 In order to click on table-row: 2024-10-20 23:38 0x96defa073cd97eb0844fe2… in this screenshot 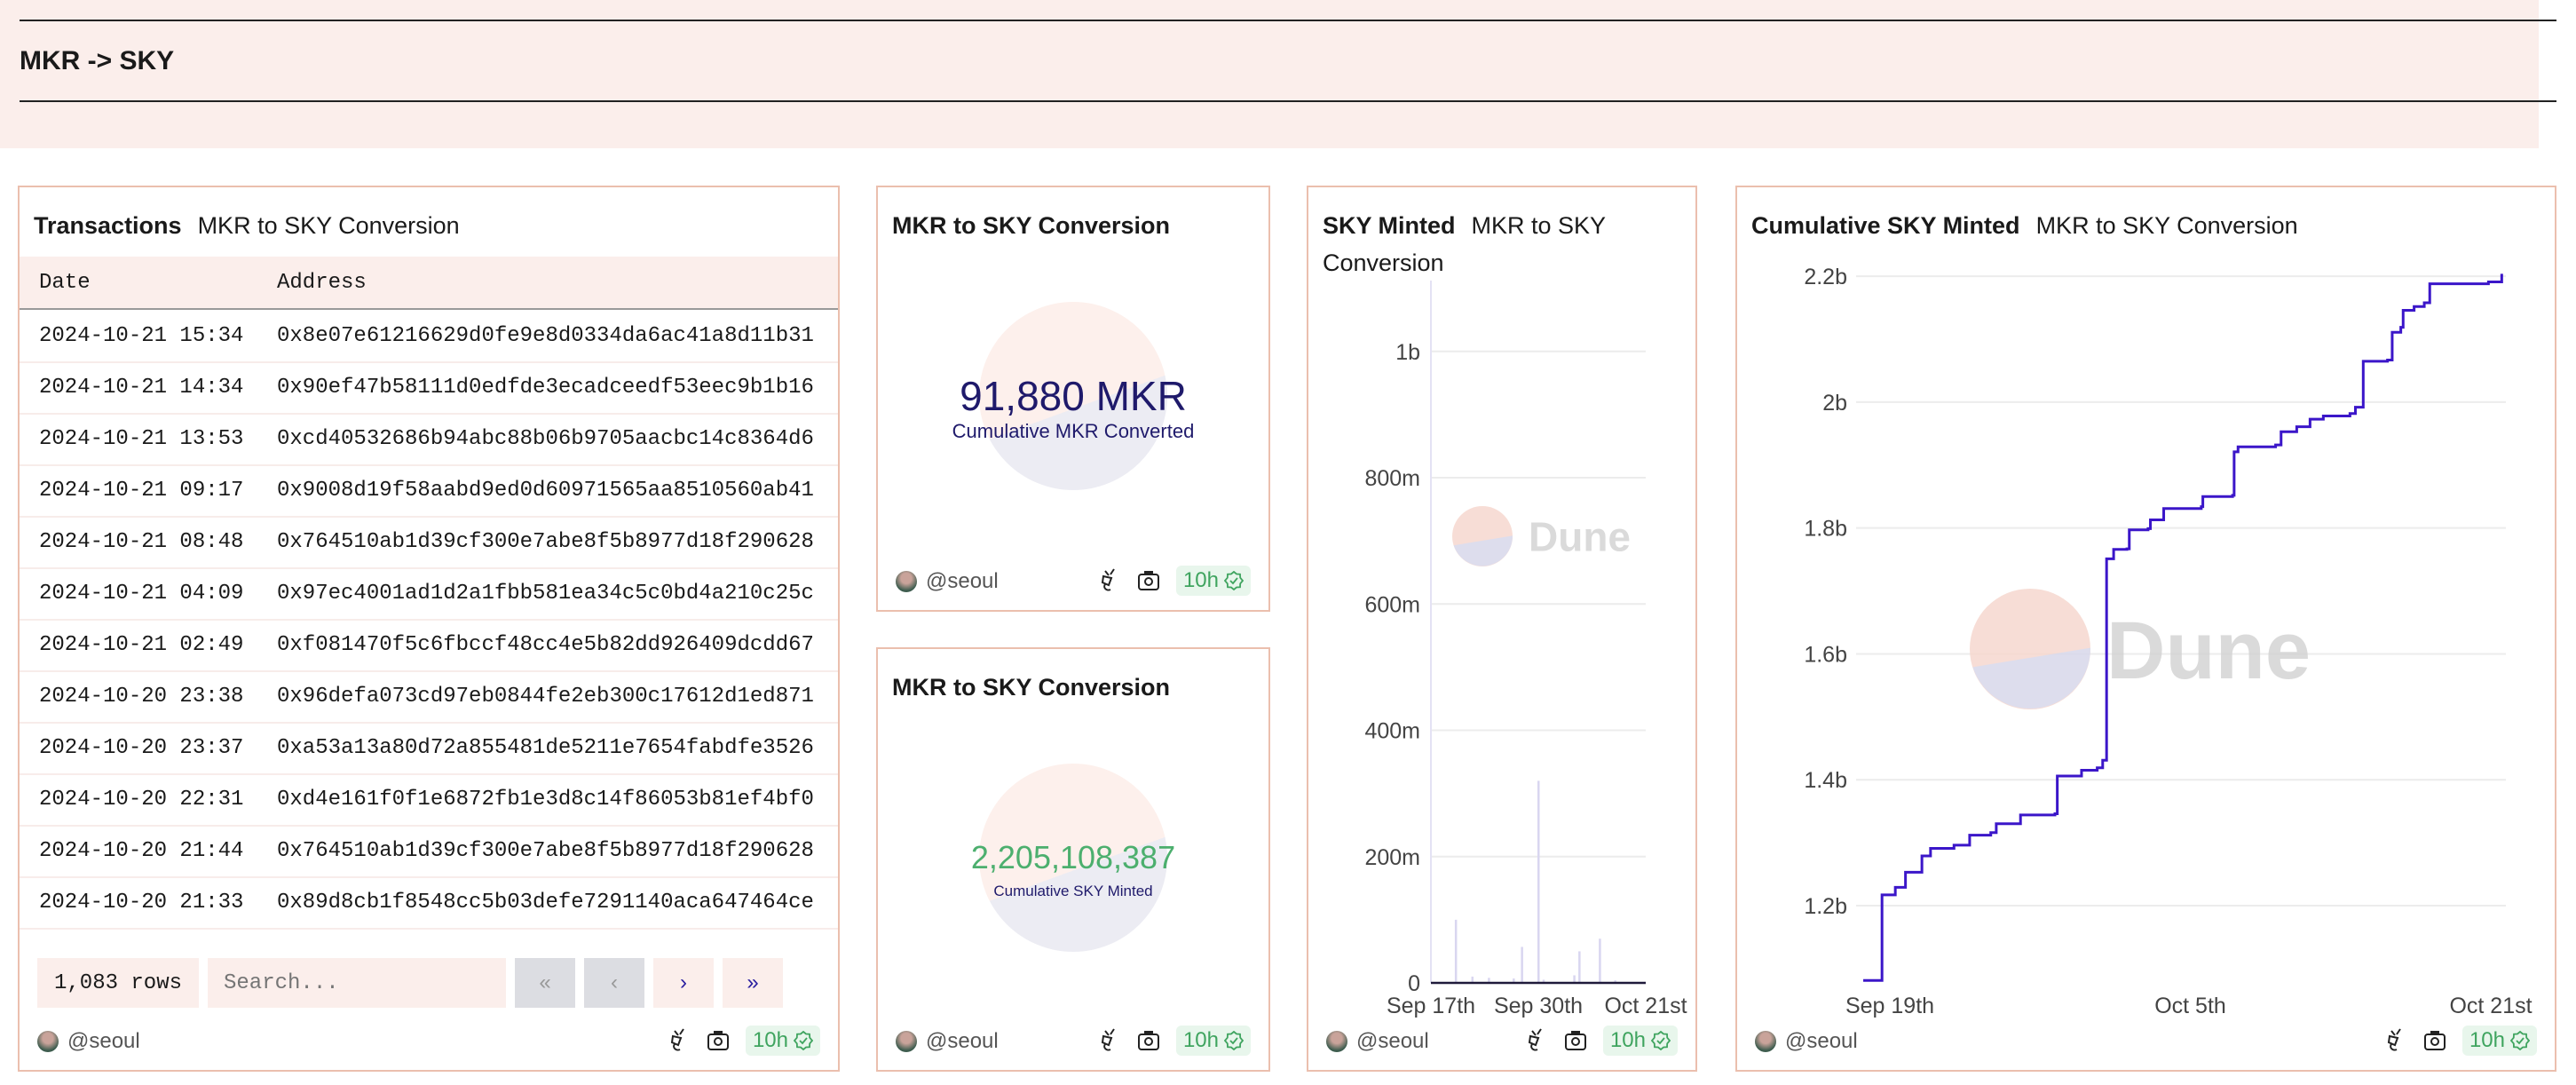, I will do `click(429, 698)`.